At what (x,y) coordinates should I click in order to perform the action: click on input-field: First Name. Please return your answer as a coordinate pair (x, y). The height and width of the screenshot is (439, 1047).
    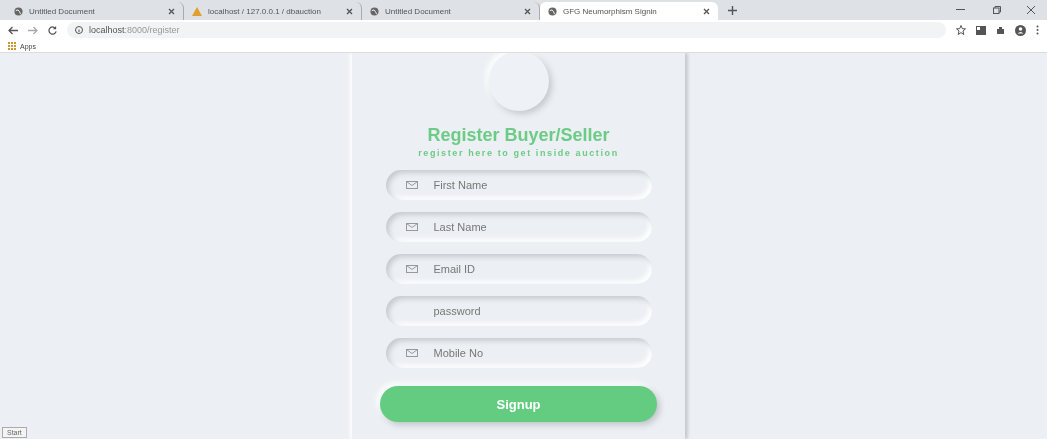
    Looking at the image, I should click on (518, 185).